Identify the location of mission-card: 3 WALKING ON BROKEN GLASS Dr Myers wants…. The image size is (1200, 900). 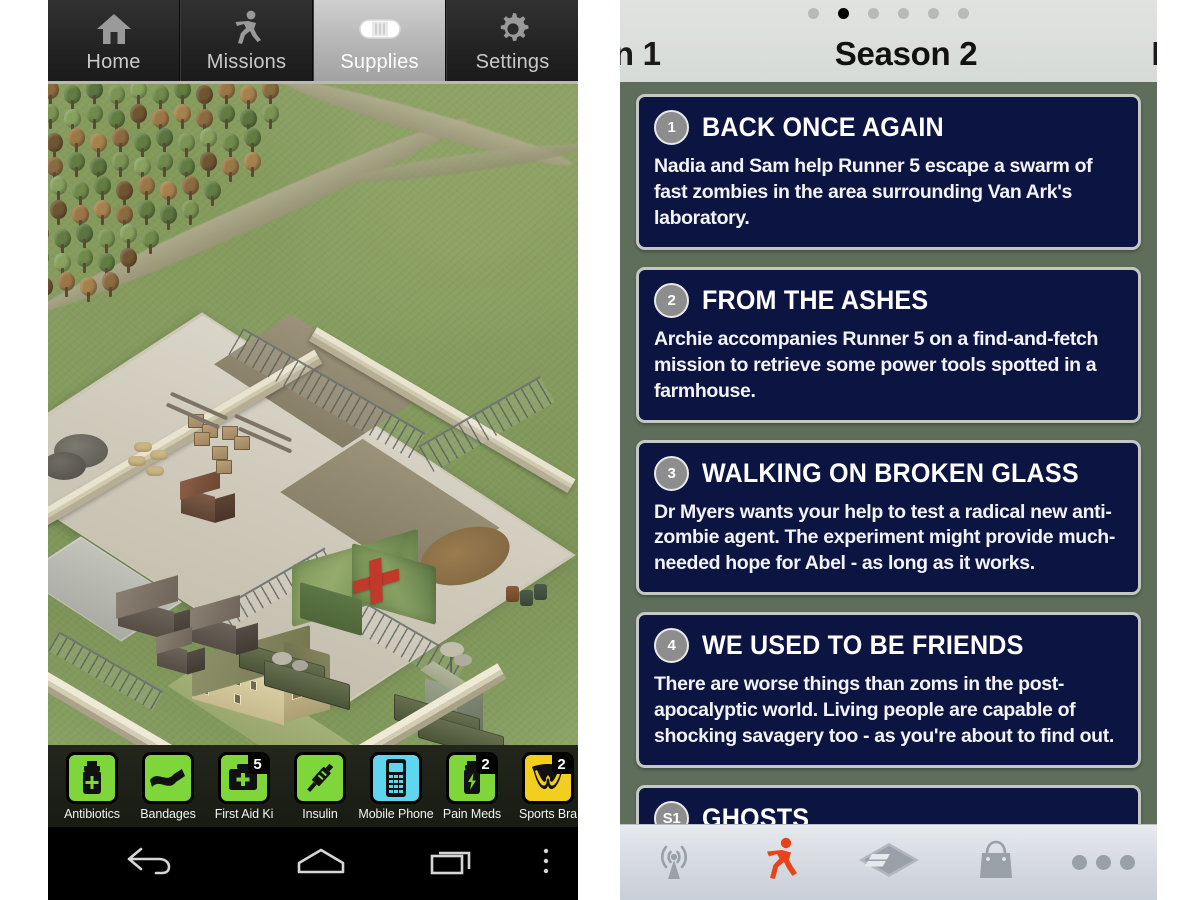
(888, 517).